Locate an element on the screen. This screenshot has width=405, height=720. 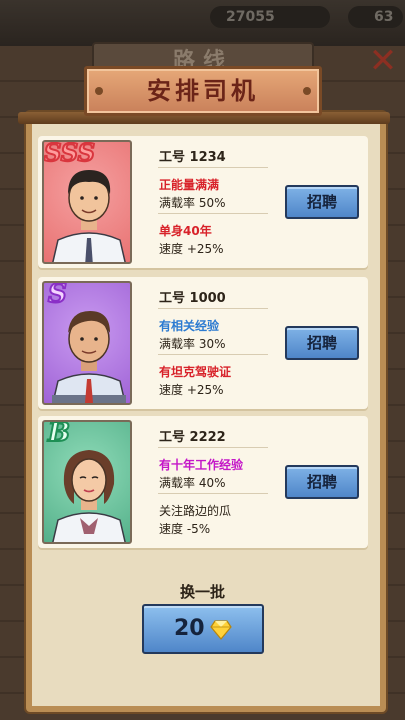
trait-secondary: 单身40年 is located at coordinates (185, 231).